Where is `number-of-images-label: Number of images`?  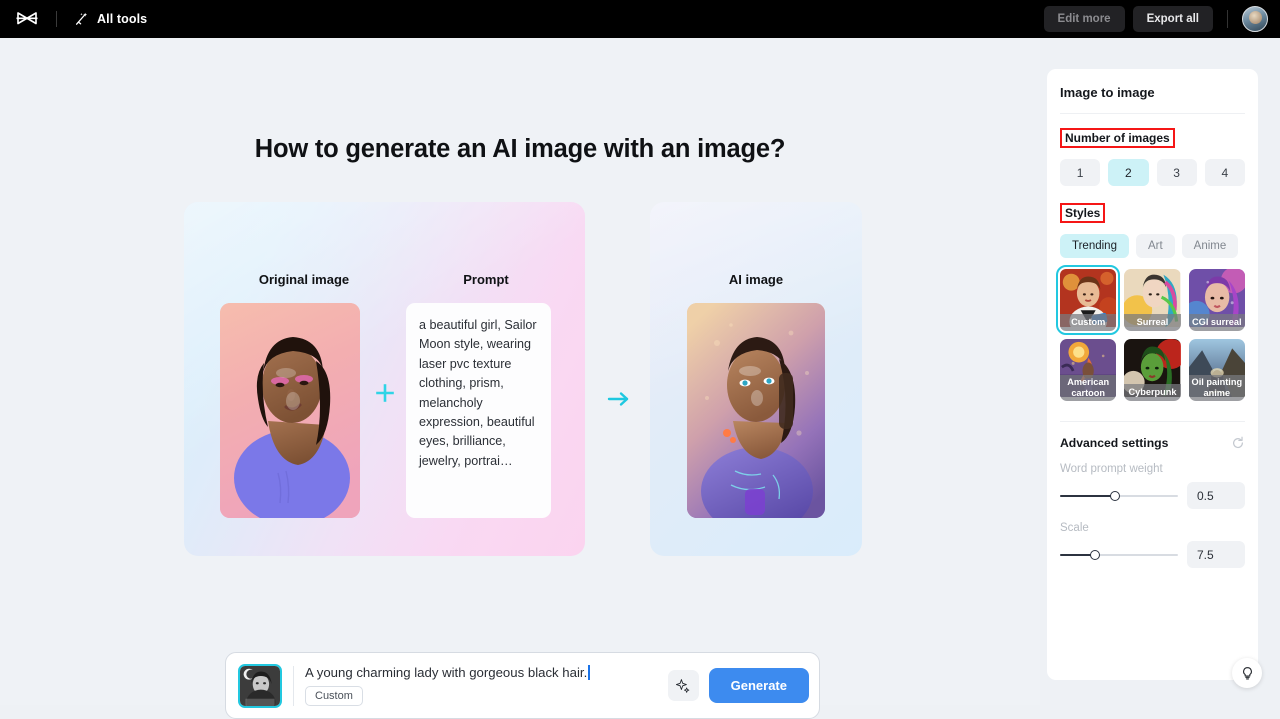
number-of-images-label: Number of images is located at coordinates (1117, 138).